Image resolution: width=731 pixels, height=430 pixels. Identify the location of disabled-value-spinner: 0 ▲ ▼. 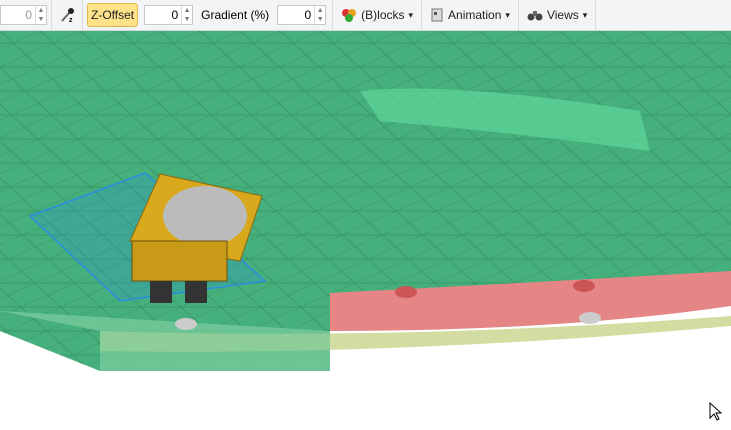
(23, 15).